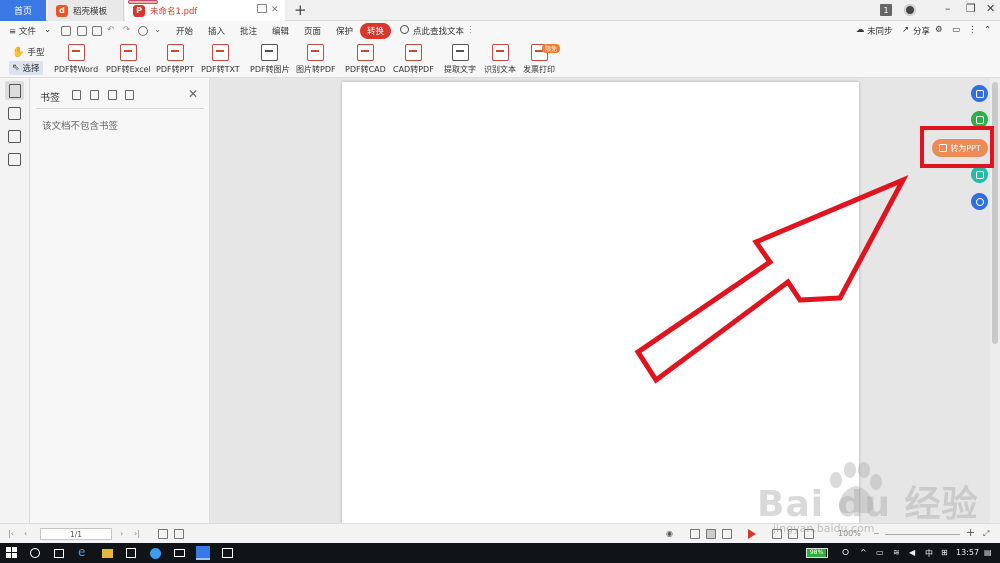 This screenshot has width=1000, height=563. Describe the element at coordinates (179, 534) in the screenshot. I see `add-page-icon` at that location.